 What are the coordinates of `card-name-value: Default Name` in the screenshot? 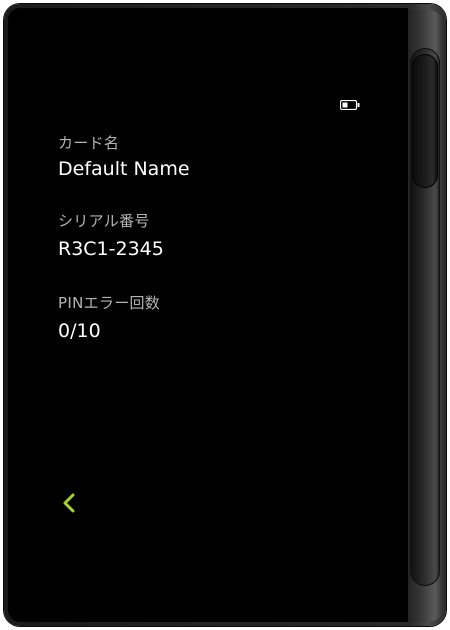 It's located at (124, 169).